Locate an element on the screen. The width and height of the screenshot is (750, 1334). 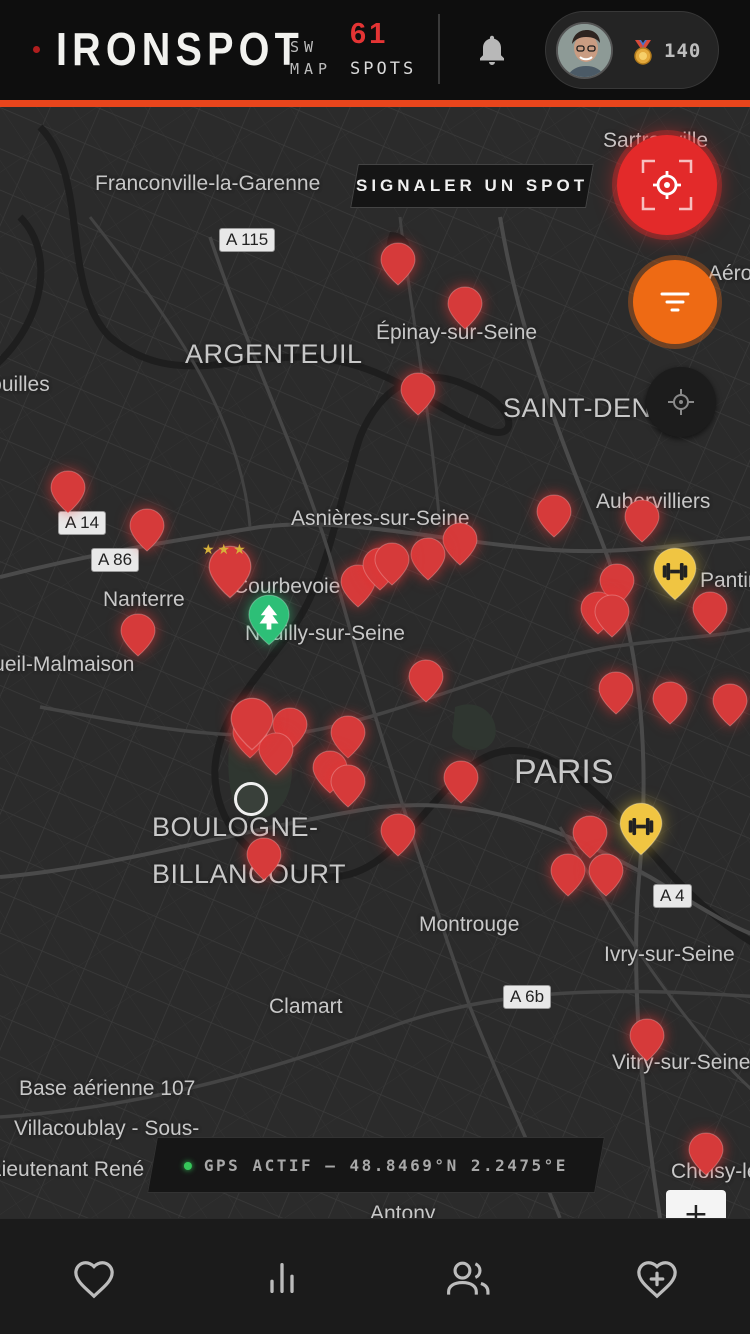
brand-subtitle-line1: SW is located at coordinates (304, 47).